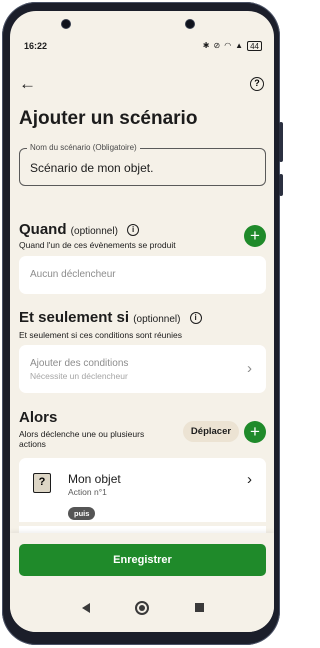 The height and width of the screenshot is (648, 320). What do you see at coordinates (199, 607) in the screenshot?
I see `nav-recents-icon` at bounding box center [199, 607].